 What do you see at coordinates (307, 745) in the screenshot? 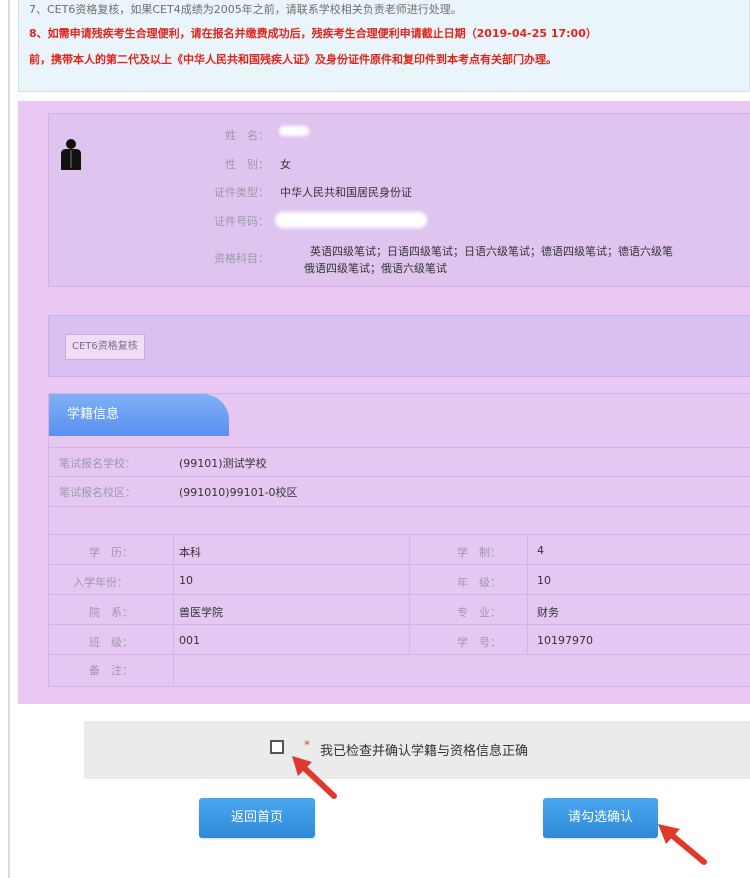
I see `required-star: *` at bounding box center [307, 745].